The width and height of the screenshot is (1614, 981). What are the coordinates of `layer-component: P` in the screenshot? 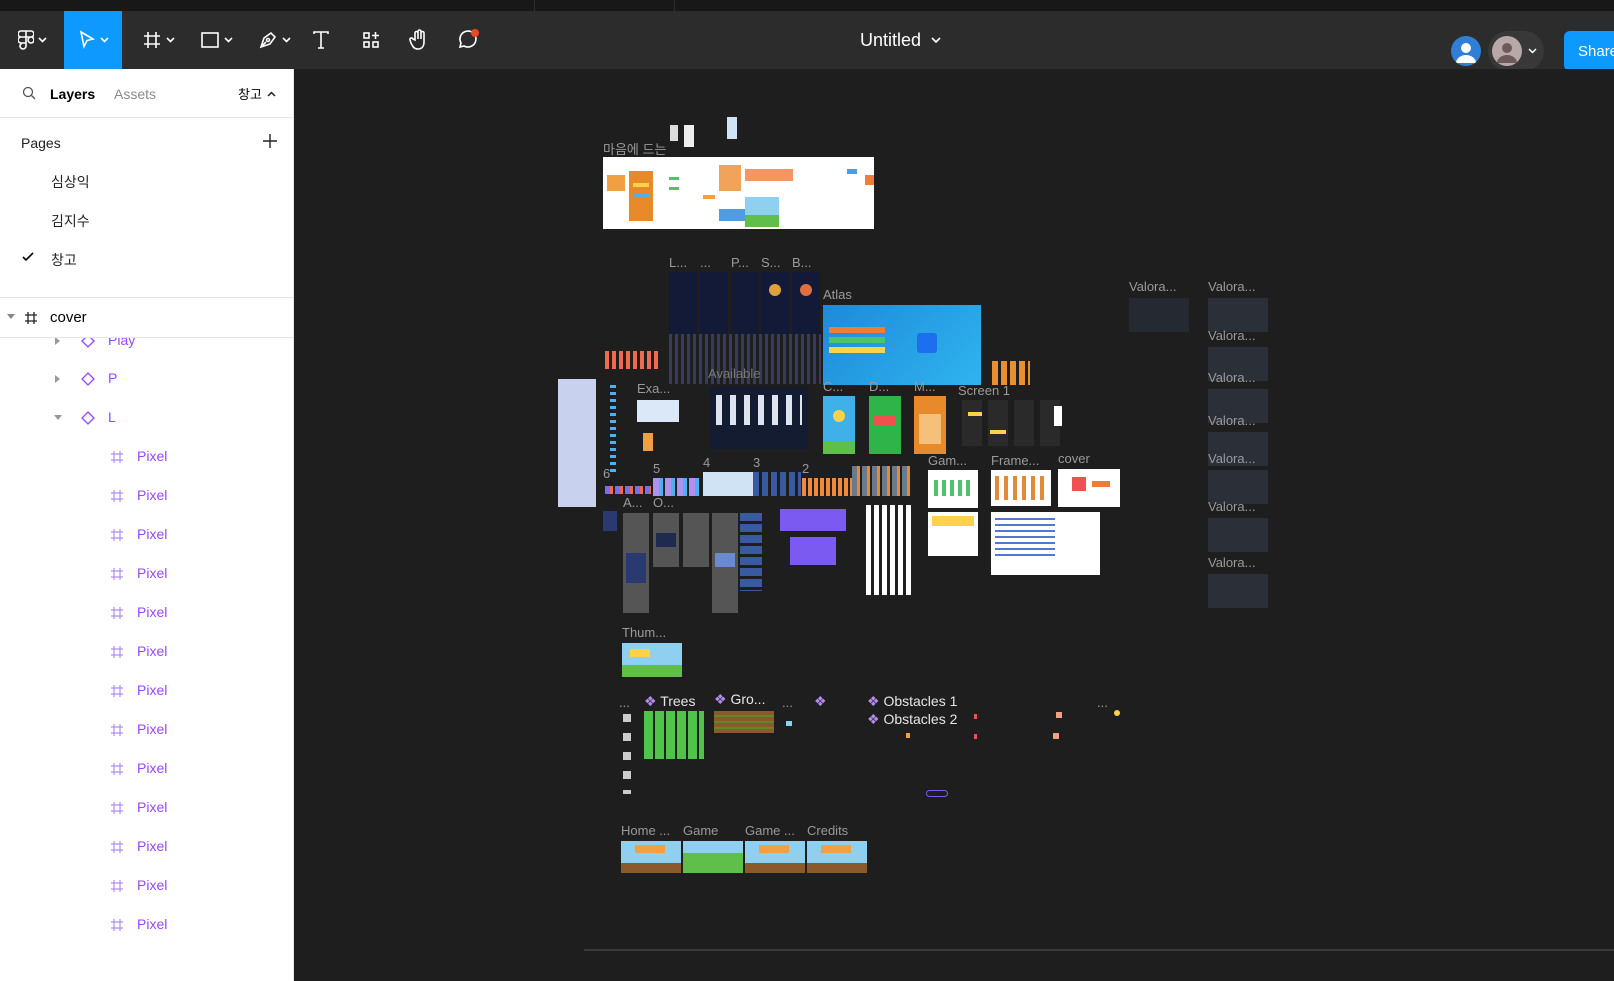 It's located at (146, 379).